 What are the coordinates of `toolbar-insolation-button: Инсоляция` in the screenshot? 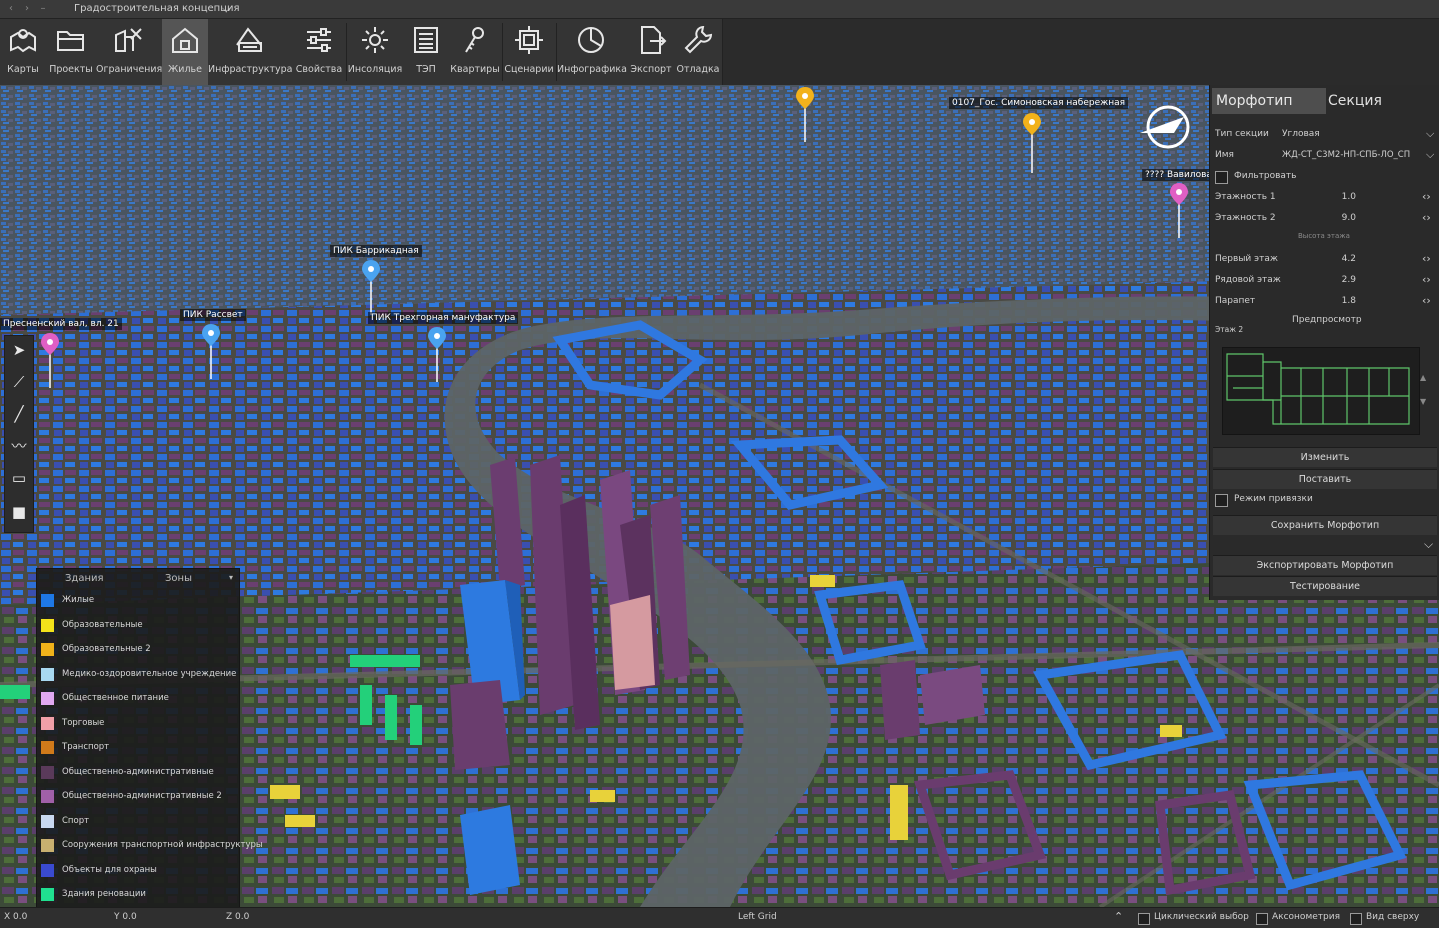 It's located at (375, 52).